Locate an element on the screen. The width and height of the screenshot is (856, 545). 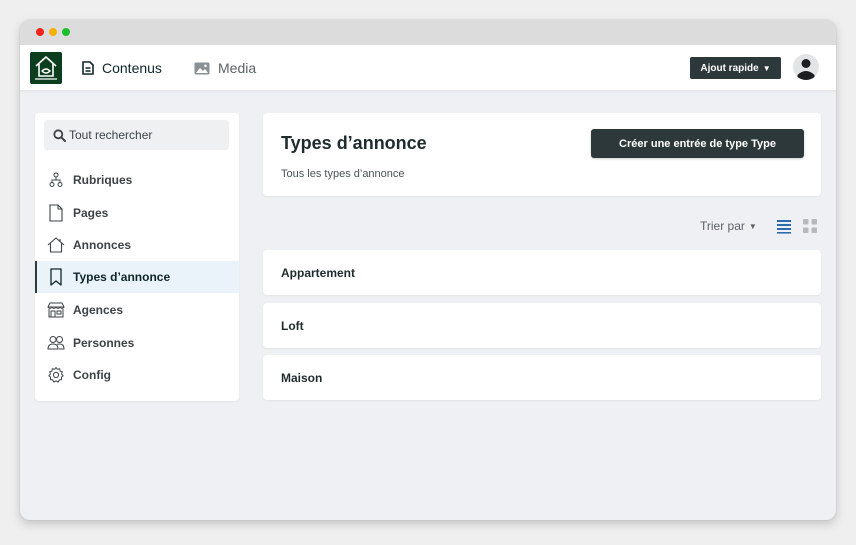
sidebar-item-personnes: Personnes is located at coordinates (137, 343).